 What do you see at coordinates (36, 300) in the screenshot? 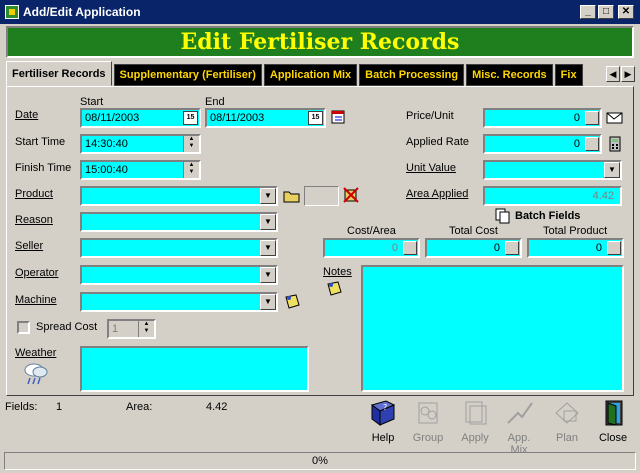
I see `machine-label: Machine` at bounding box center [36, 300].